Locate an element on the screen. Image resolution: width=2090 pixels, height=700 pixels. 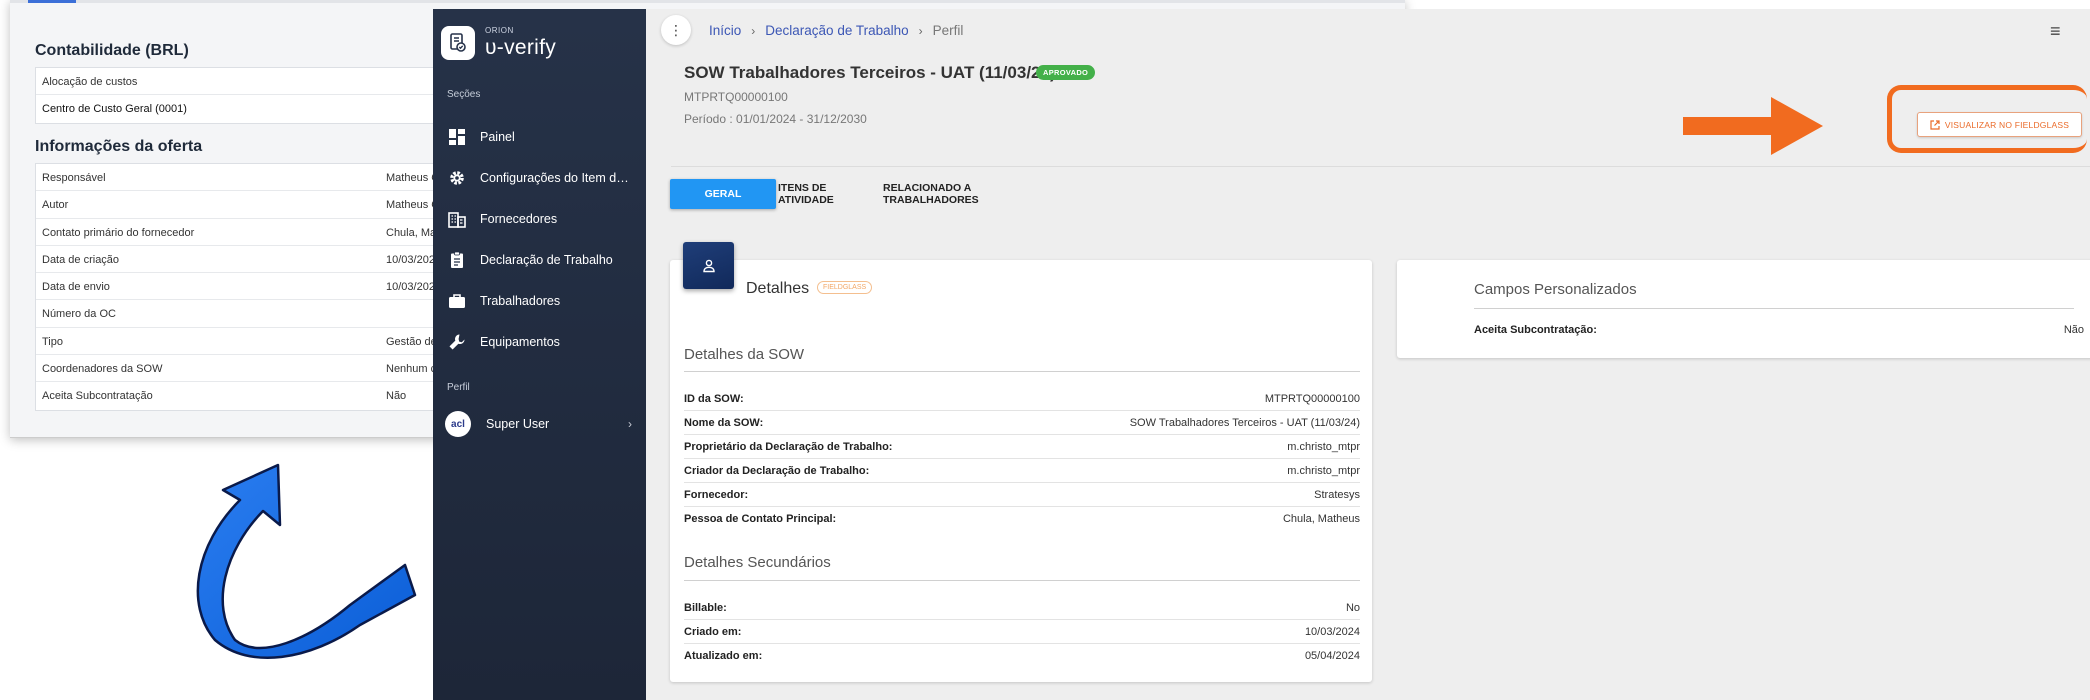
bg-row: Aceita Subcontratação Não is located at coordinates (245, 395).